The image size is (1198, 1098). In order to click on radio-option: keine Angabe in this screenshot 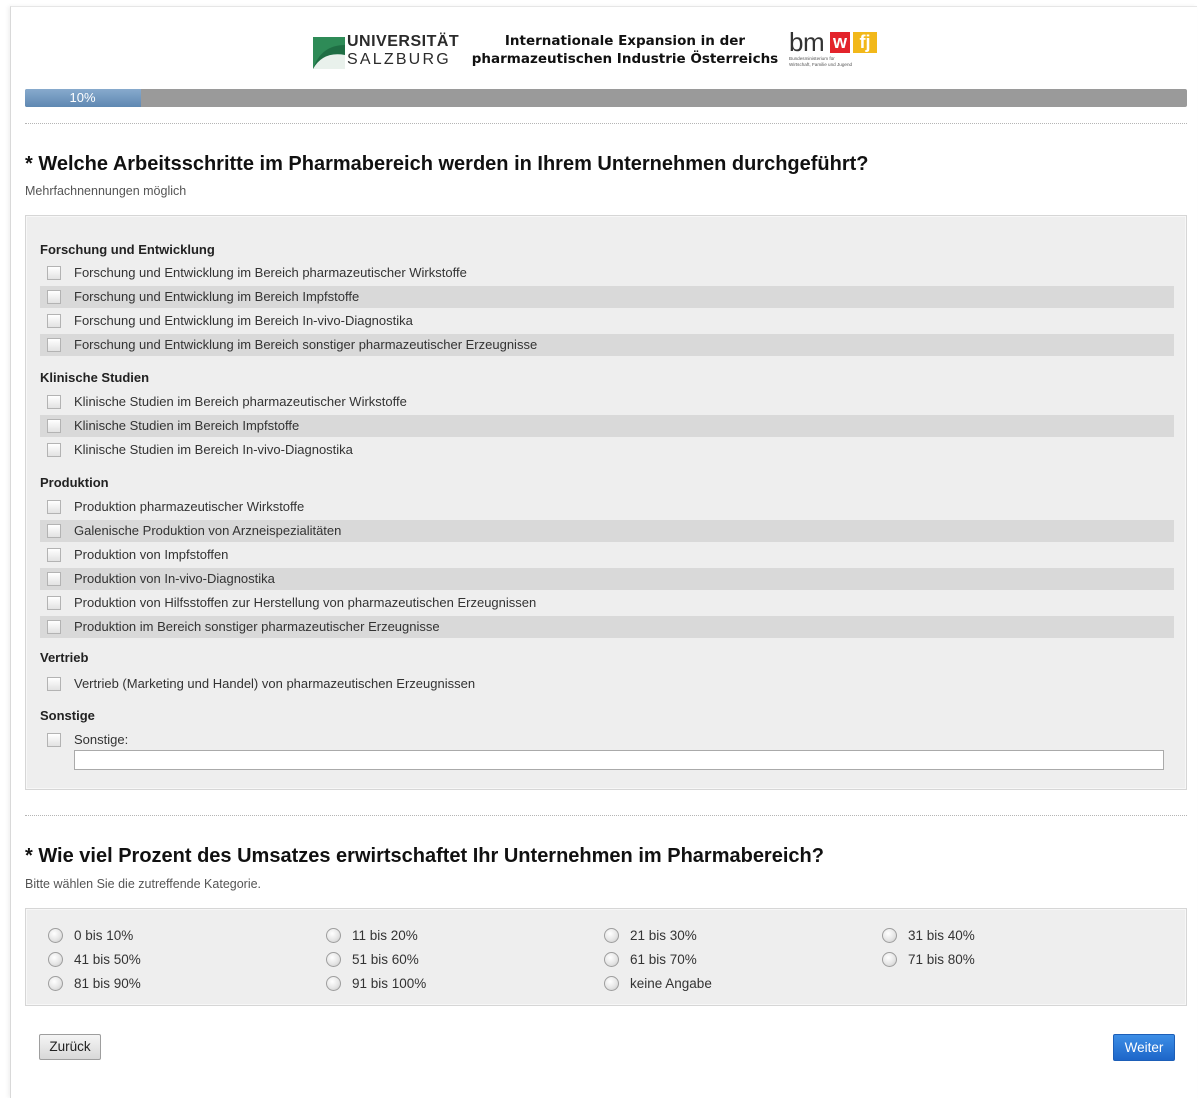, I will do `click(734, 984)`.